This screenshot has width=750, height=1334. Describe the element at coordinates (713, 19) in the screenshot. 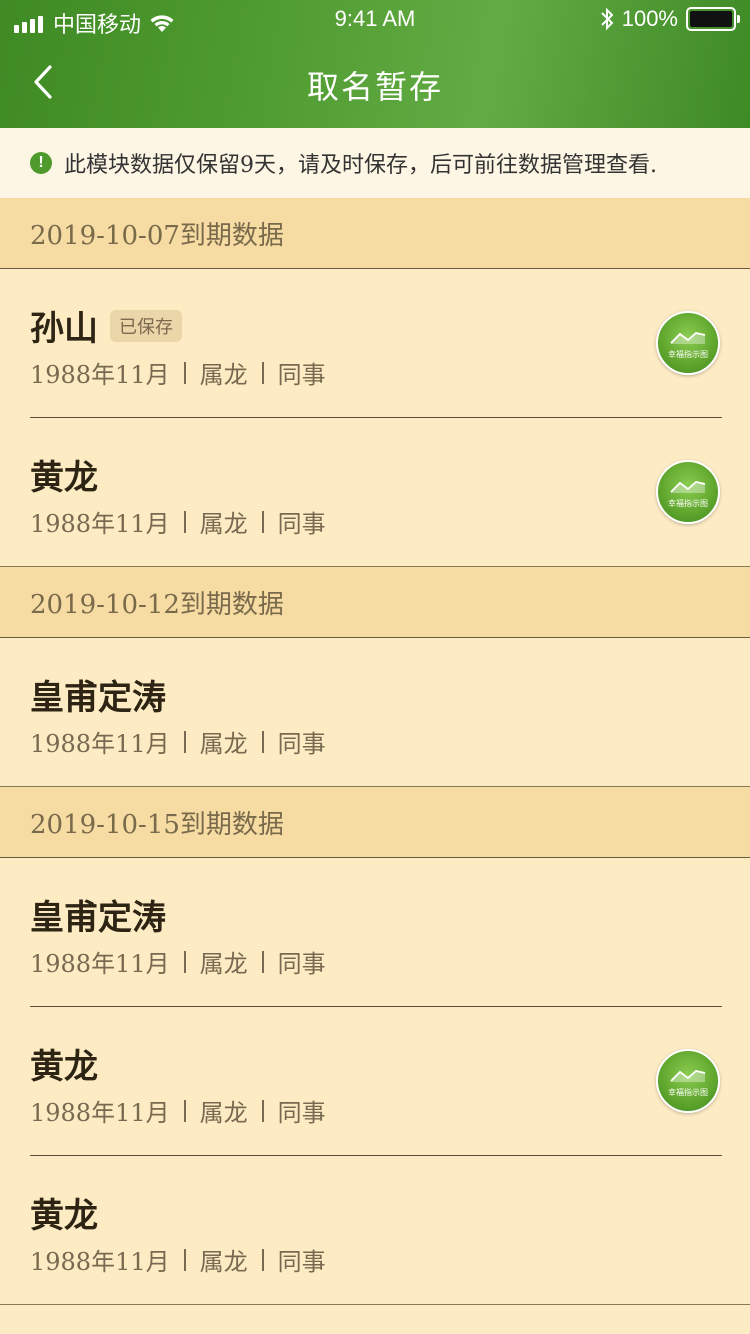

I see `battery-icon` at that location.